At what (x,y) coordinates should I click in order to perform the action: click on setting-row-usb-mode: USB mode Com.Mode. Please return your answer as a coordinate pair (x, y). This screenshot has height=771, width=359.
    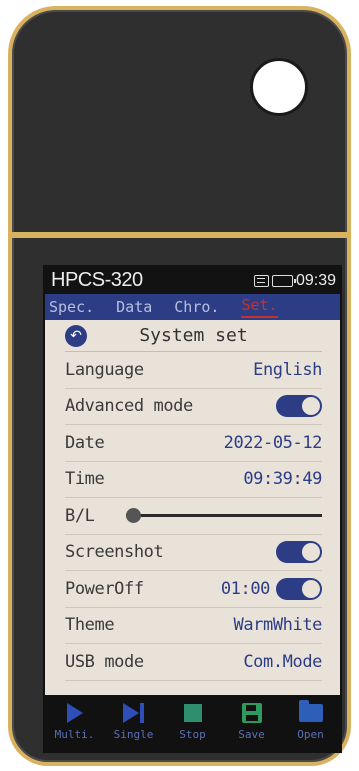
    Looking at the image, I should click on (193, 662).